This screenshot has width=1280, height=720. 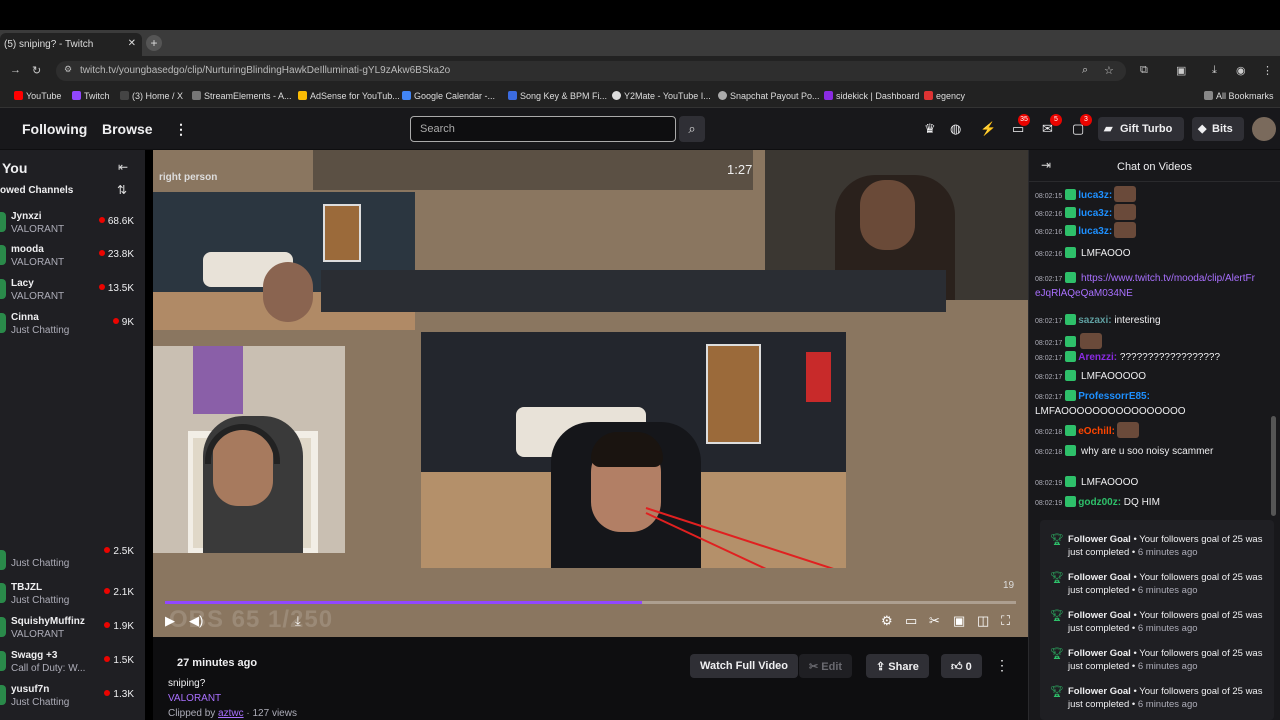 What do you see at coordinates (955, 129) in the screenshot?
I see `notifications-drop-icon: ◍` at bounding box center [955, 129].